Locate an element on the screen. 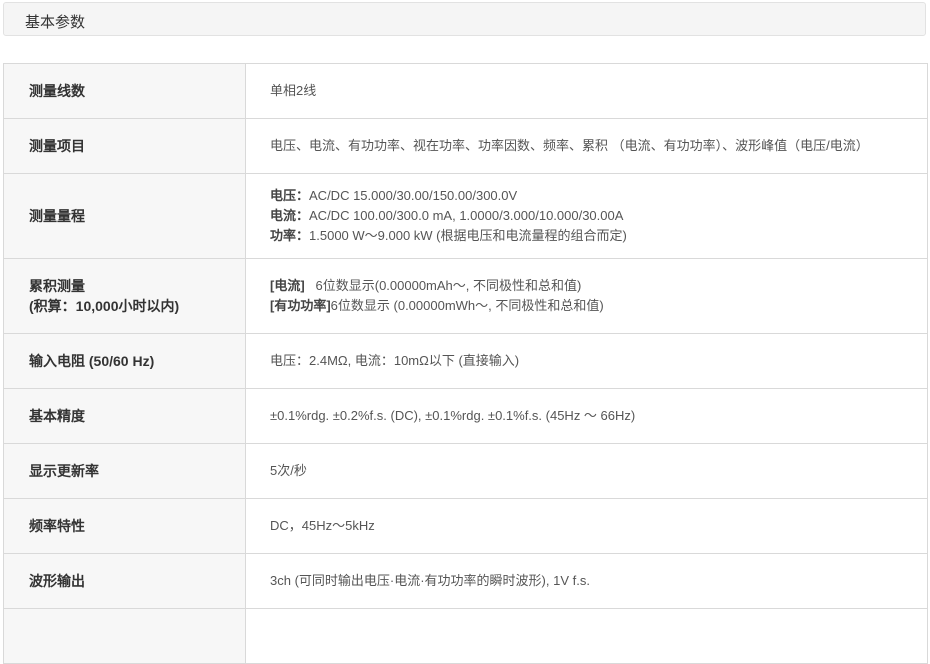 This screenshot has height=664, width=930. row-value: 电压：2.4MΩ, 电流：10mΩ以下 (直接输入) is located at coordinates (586, 361).